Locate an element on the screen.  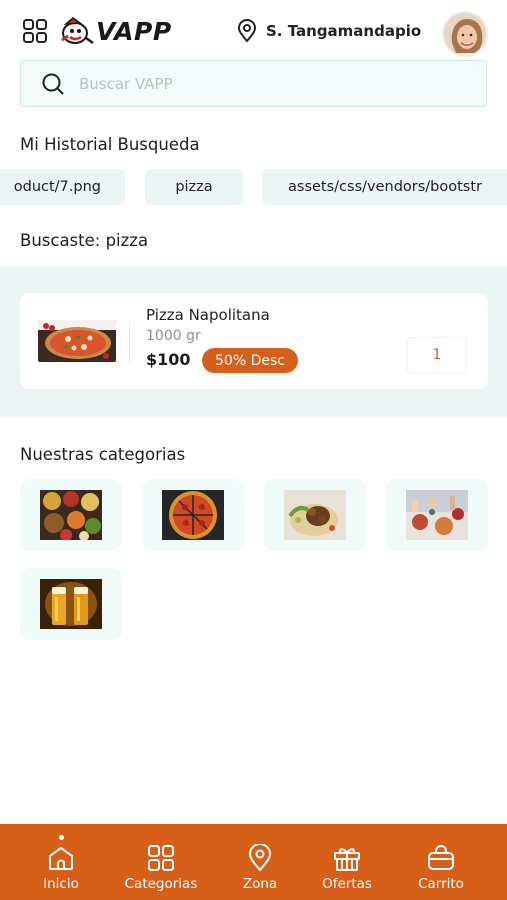
categories-icon is located at coordinates (161, 858).